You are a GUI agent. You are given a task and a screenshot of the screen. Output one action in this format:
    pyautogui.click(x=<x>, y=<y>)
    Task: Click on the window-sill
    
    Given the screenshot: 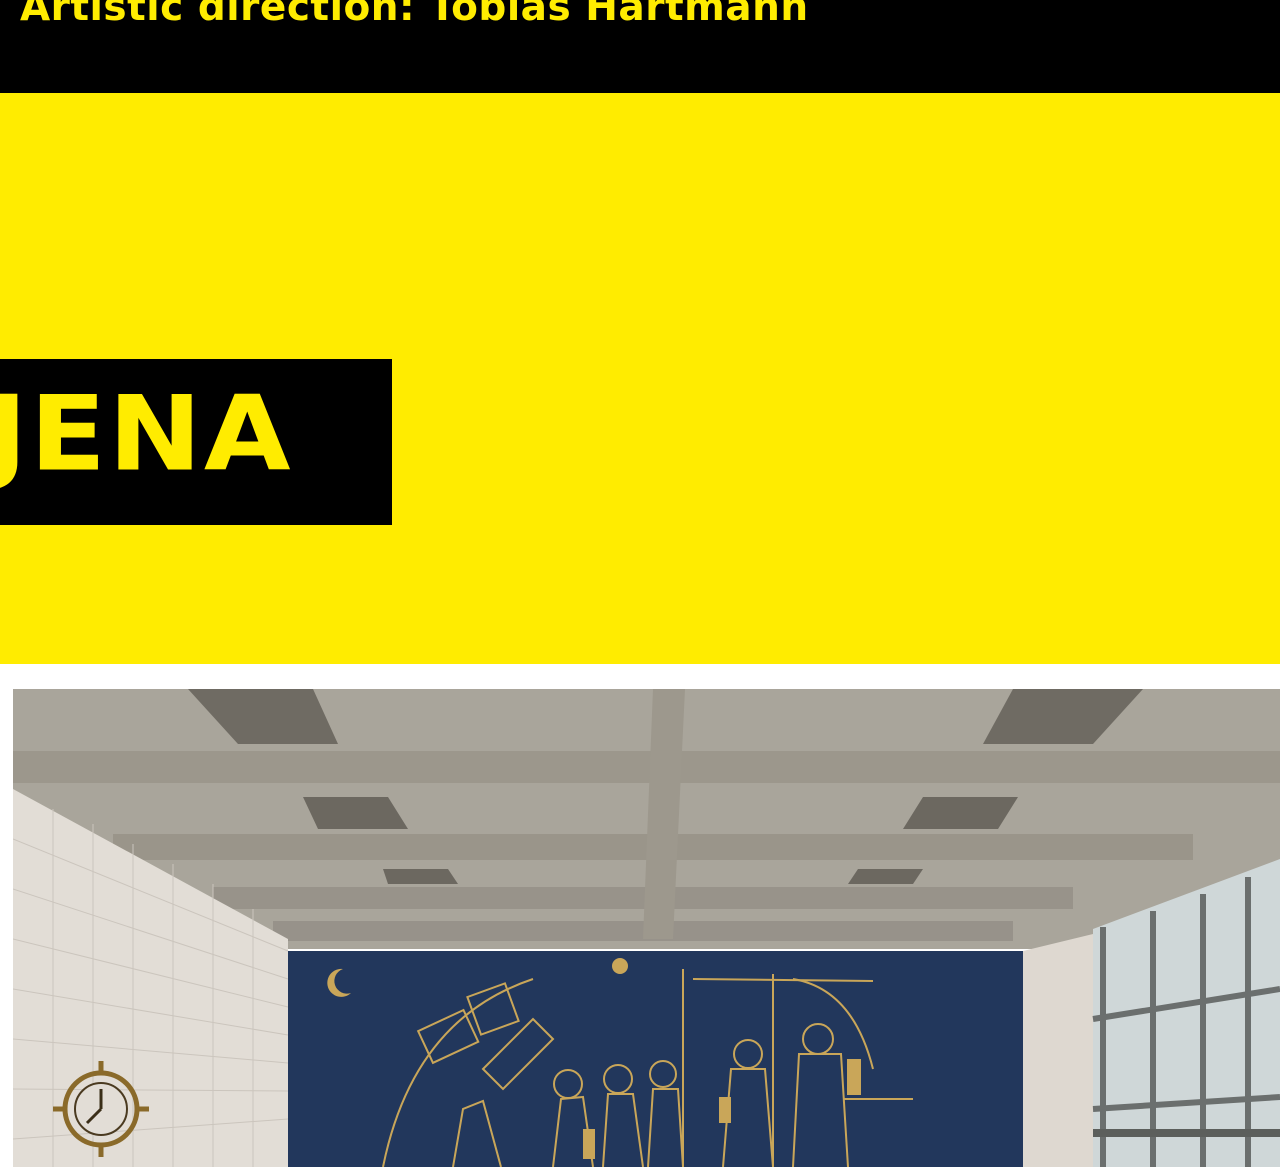 What is the action you would take?
    pyautogui.click(x=1186, y=1133)
    